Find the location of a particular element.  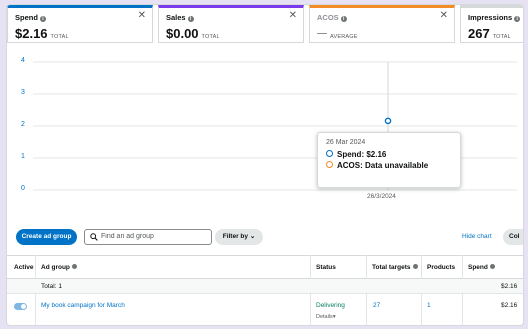

y-tick-label: 3 is located at coordinates (23, 92).